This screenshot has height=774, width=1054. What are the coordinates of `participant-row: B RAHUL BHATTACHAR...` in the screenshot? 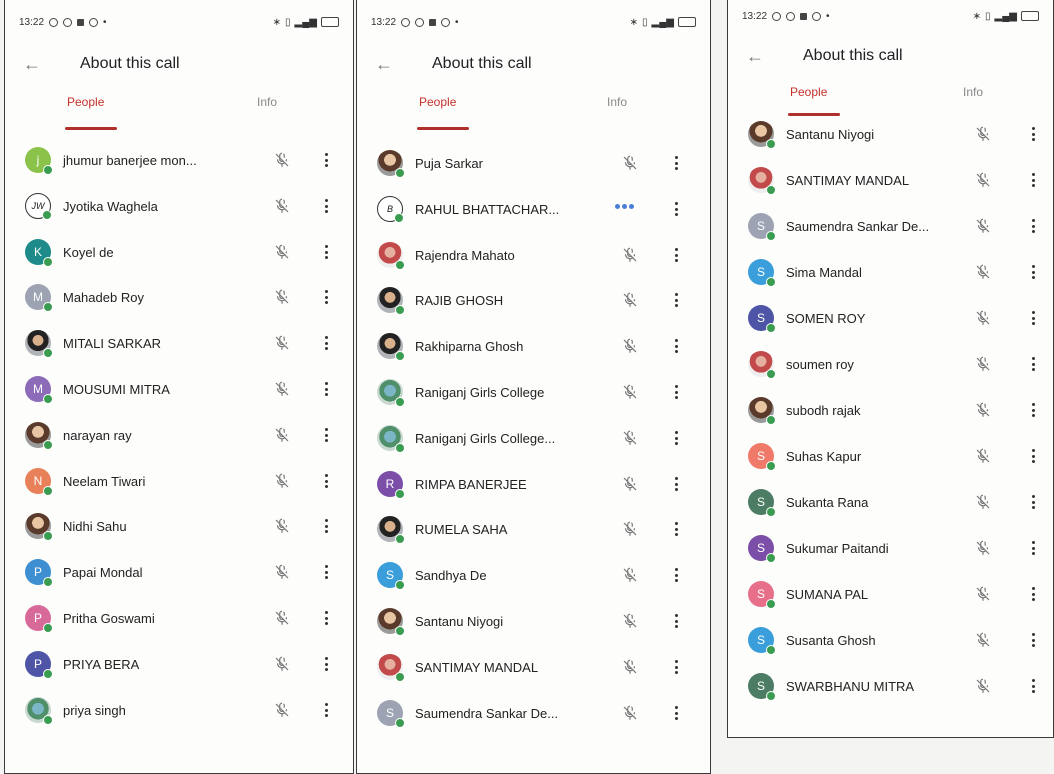 It's located at (533, 210).